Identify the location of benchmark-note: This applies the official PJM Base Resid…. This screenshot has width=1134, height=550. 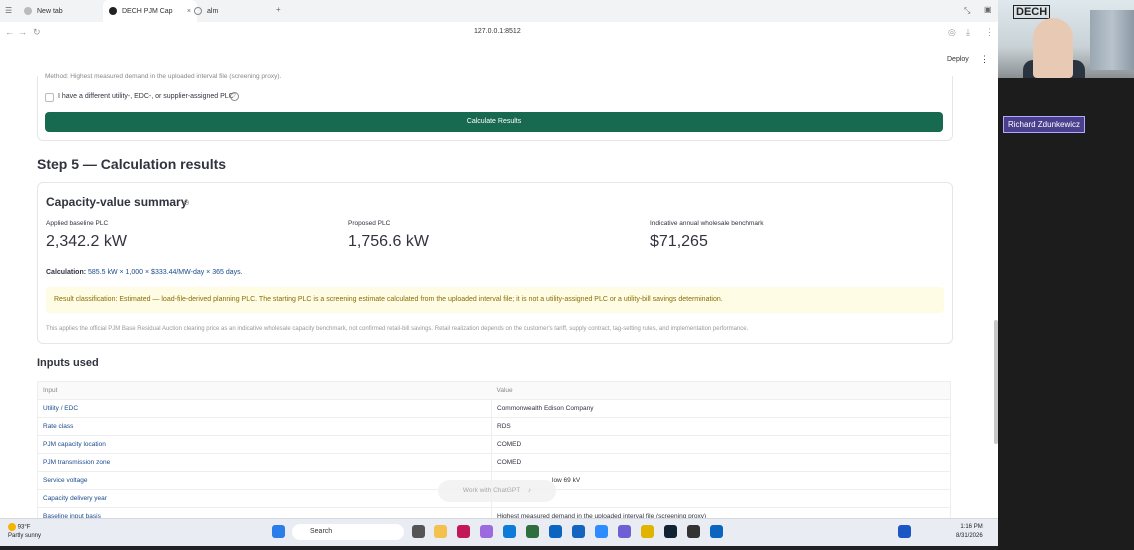
(397, 329).